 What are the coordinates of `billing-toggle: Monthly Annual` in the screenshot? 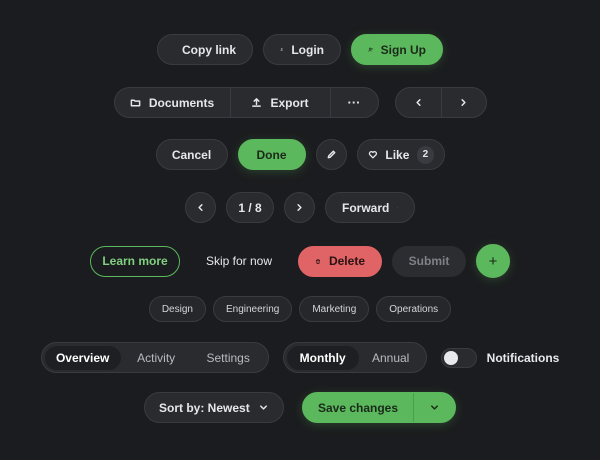 It's located at (354, 357).